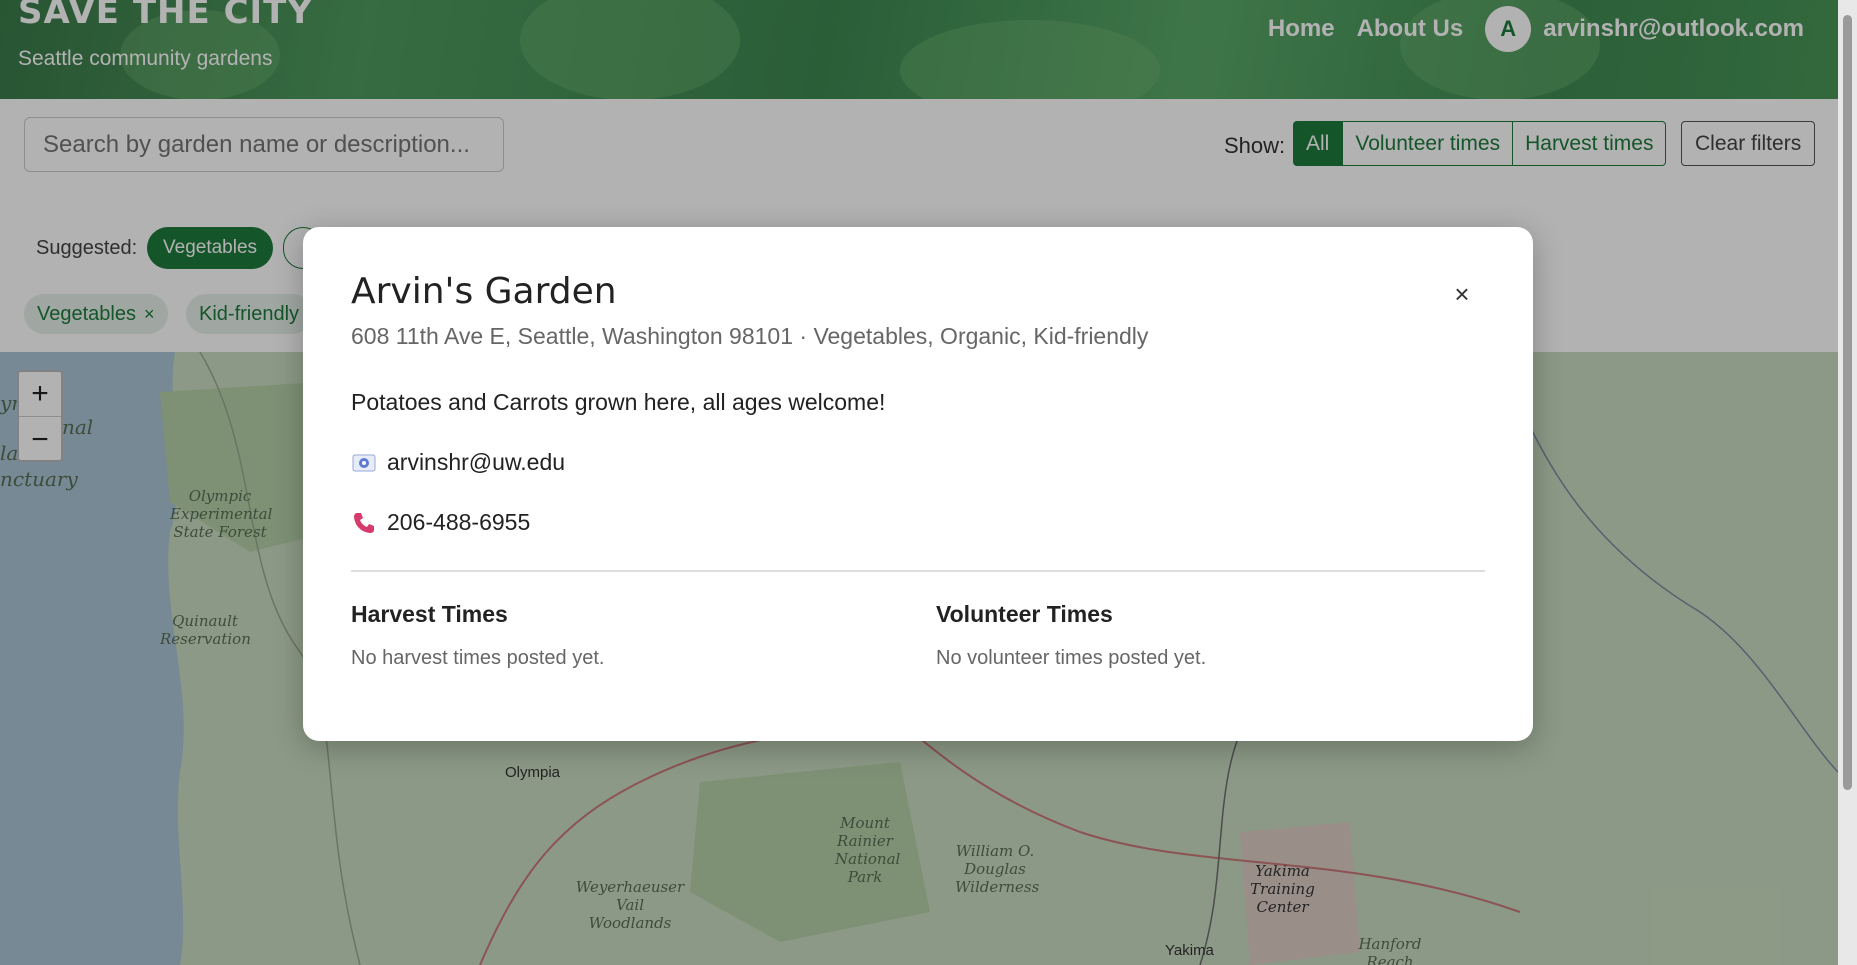 The image size is (1857, 965). What do you see at coordinates (1071, 658) in the screenshot?
I see `volunteer-times-empty: No volunteer times posted yet.` at bounding box center [1071, 658].